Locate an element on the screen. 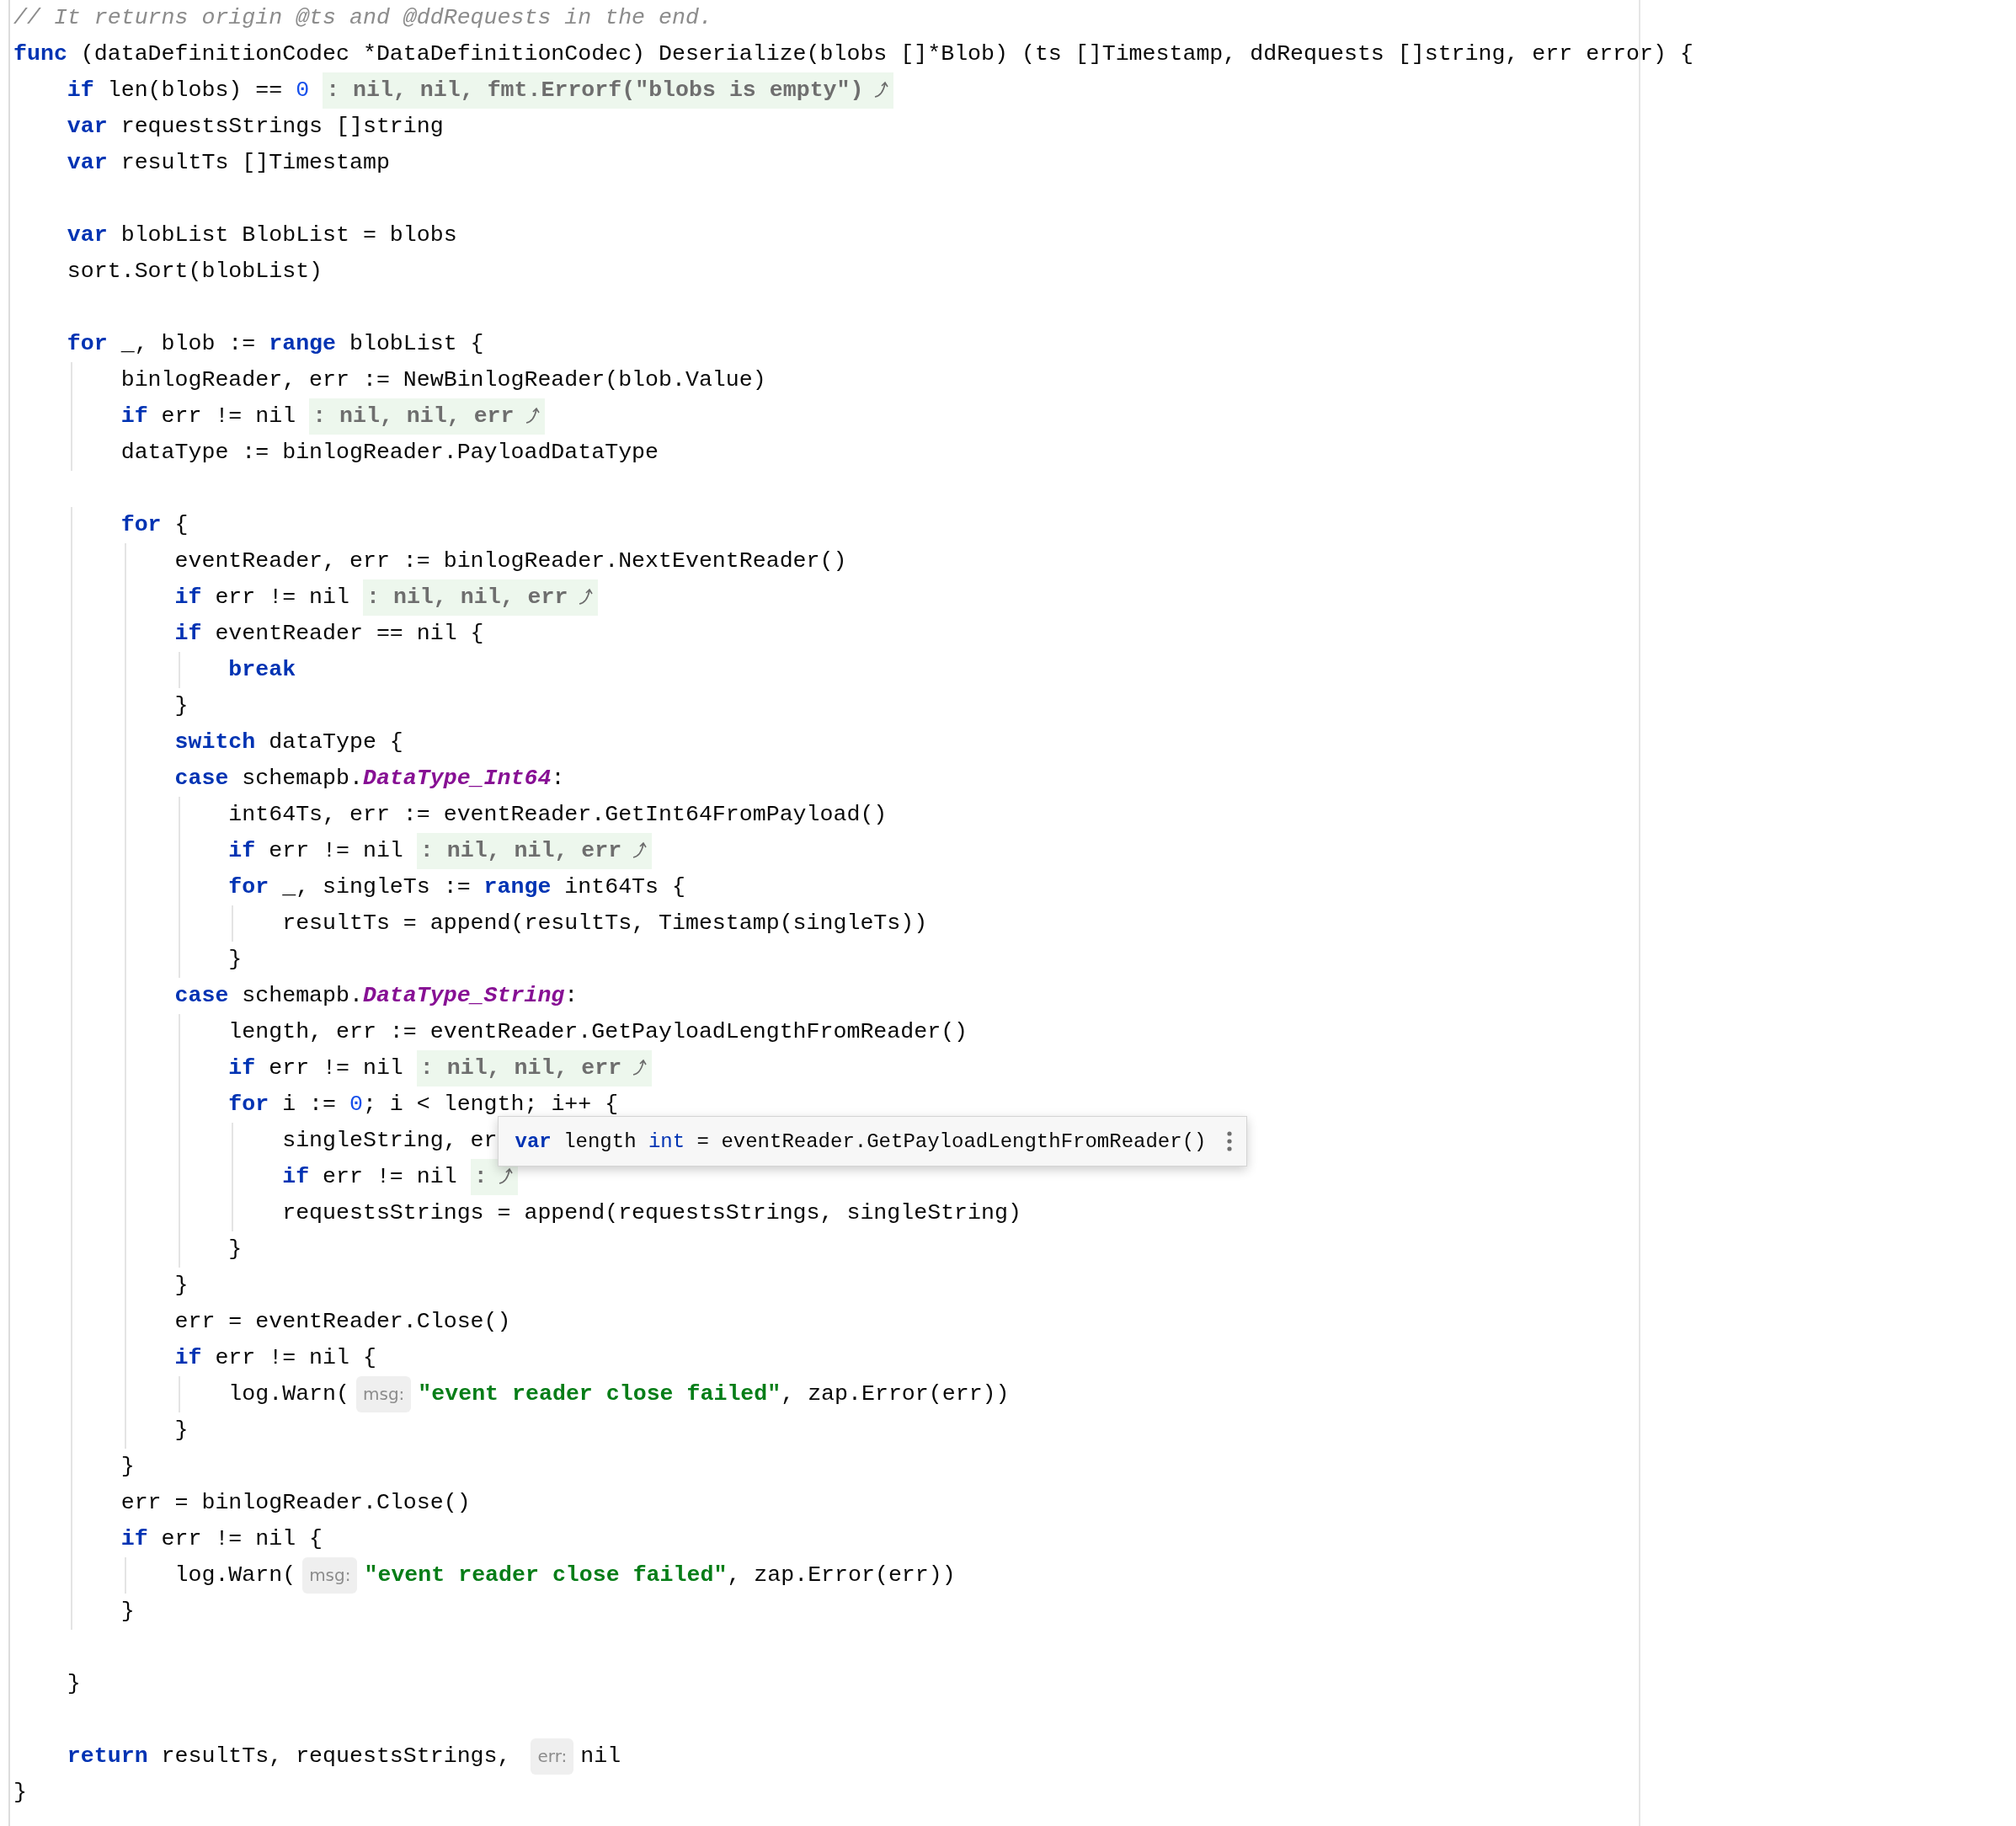 This screenshot has width=2016, height=1826. code-text: return resultTs, requestsStrings, is located at coordinates (289, 1756).